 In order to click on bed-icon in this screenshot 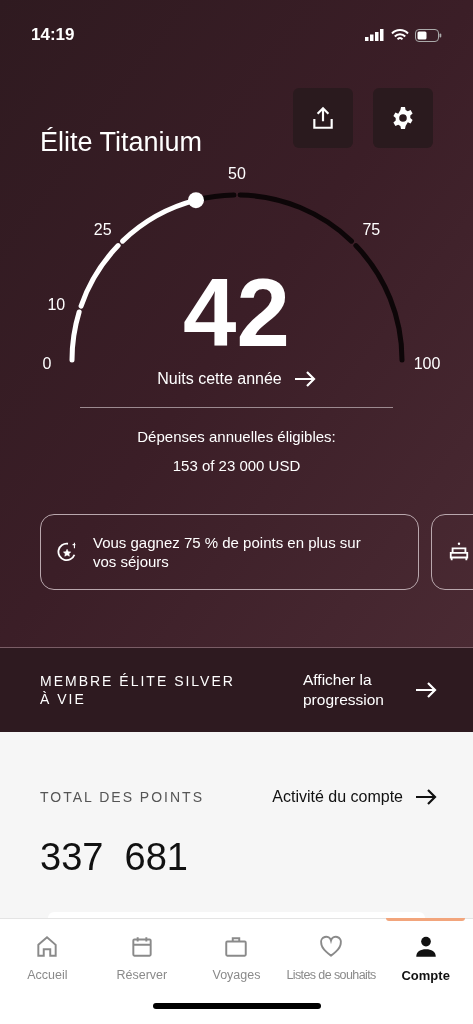, I will do `click(459, 552)`.